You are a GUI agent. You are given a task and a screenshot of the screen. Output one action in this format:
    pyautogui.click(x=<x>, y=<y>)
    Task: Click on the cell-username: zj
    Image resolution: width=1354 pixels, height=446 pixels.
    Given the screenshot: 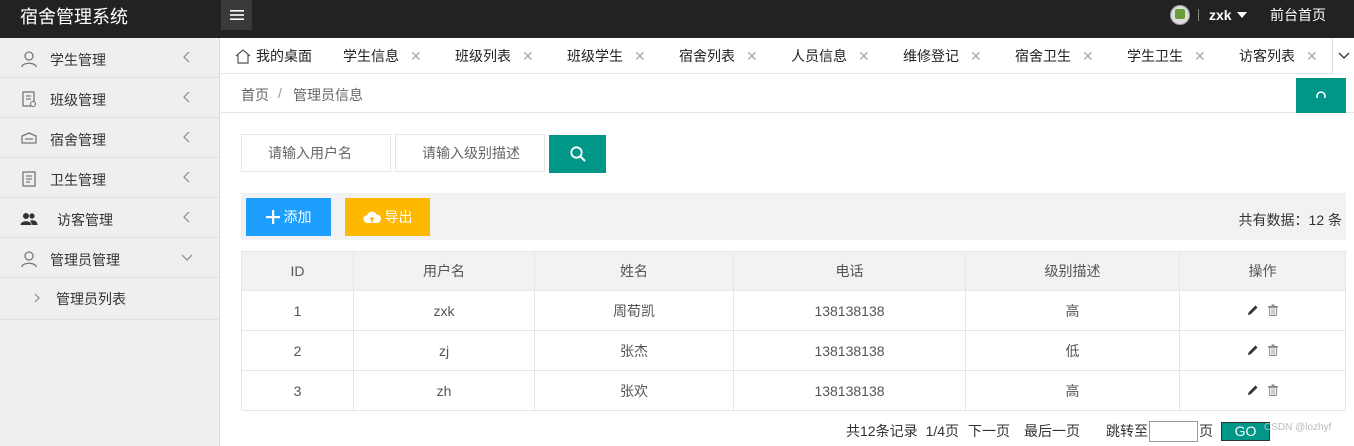 What is the action you would take?
    pyautogui.click(x=444, y=350)
    